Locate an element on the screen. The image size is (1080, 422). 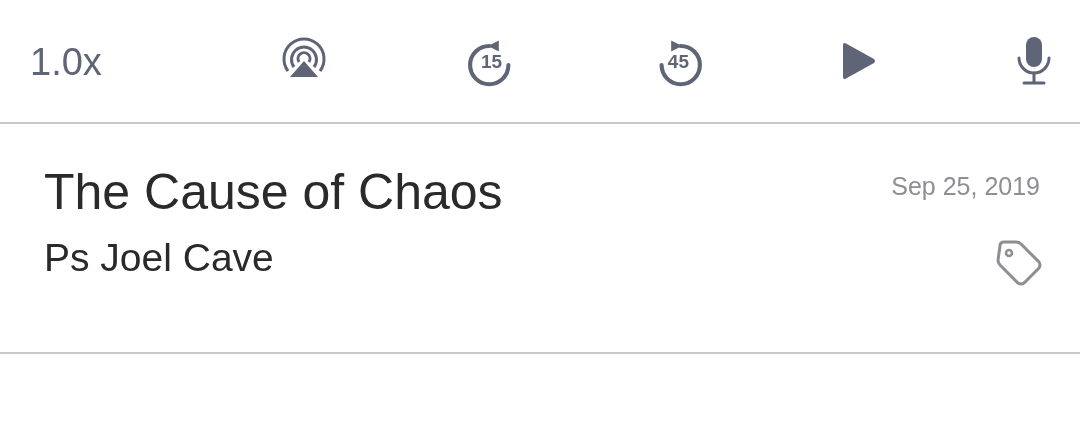
speaker-name: Ps Joel Cave is located at coordinates (159, 258).